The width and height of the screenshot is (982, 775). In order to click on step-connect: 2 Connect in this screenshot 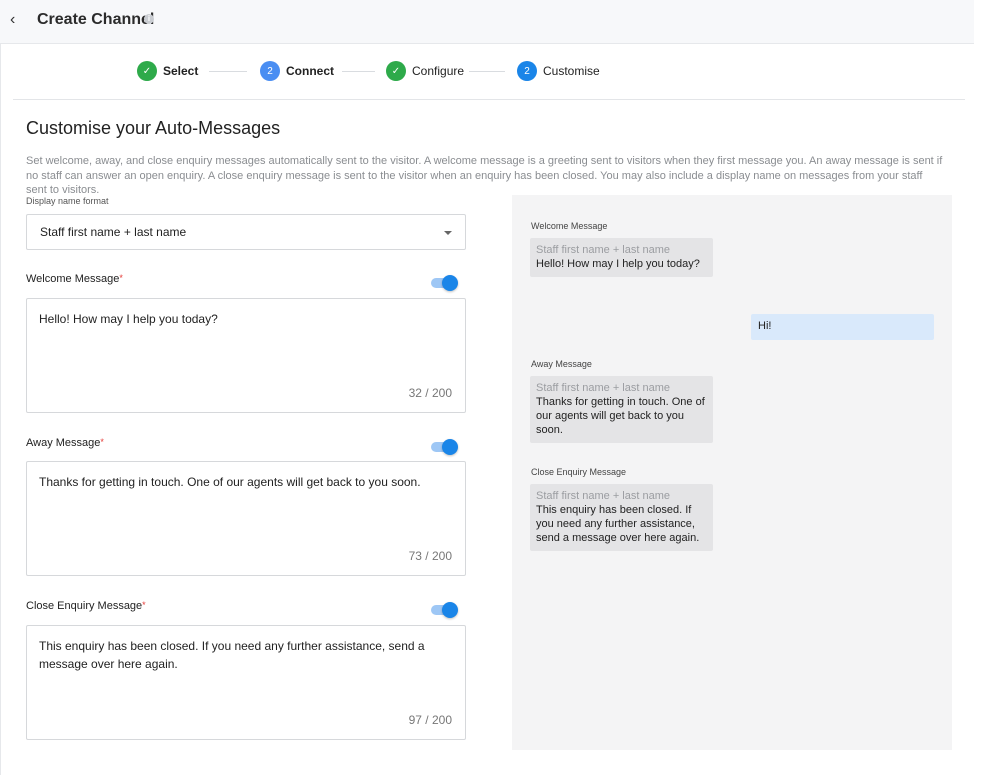, I will do `click(297, 71)`.